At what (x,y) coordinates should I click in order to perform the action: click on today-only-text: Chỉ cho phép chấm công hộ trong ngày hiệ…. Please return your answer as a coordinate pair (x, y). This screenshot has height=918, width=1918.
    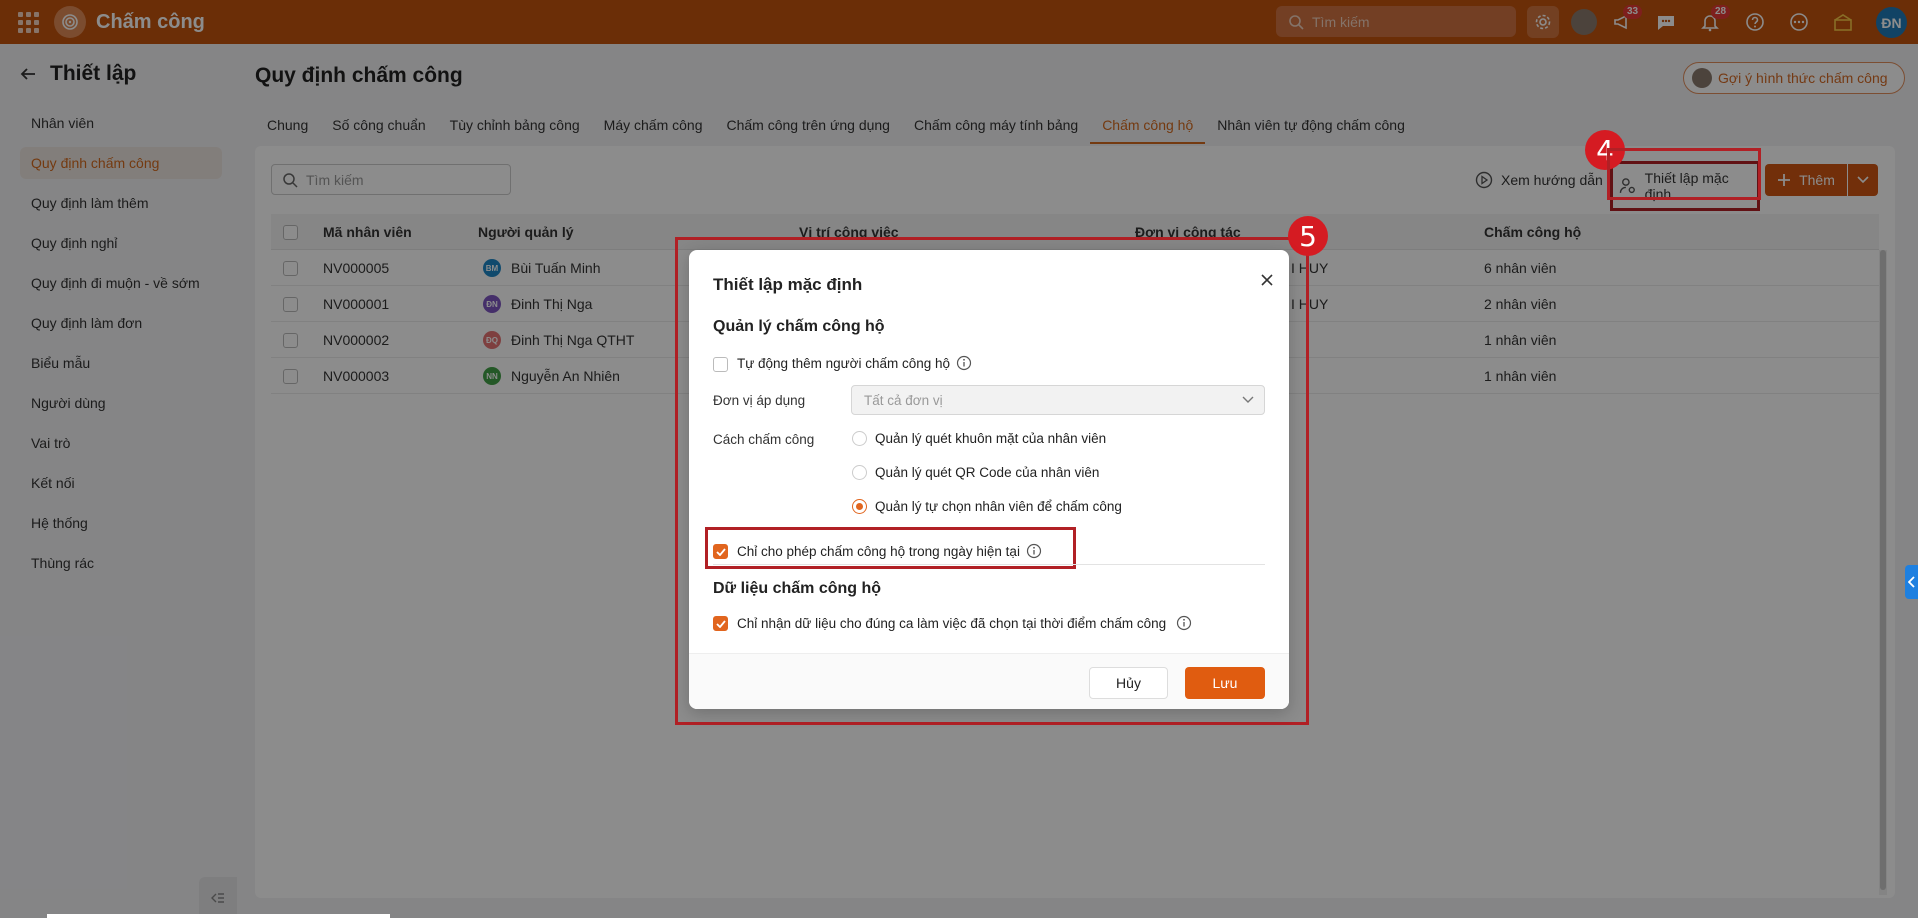
    Looking at the image, I should click on (878, 551).